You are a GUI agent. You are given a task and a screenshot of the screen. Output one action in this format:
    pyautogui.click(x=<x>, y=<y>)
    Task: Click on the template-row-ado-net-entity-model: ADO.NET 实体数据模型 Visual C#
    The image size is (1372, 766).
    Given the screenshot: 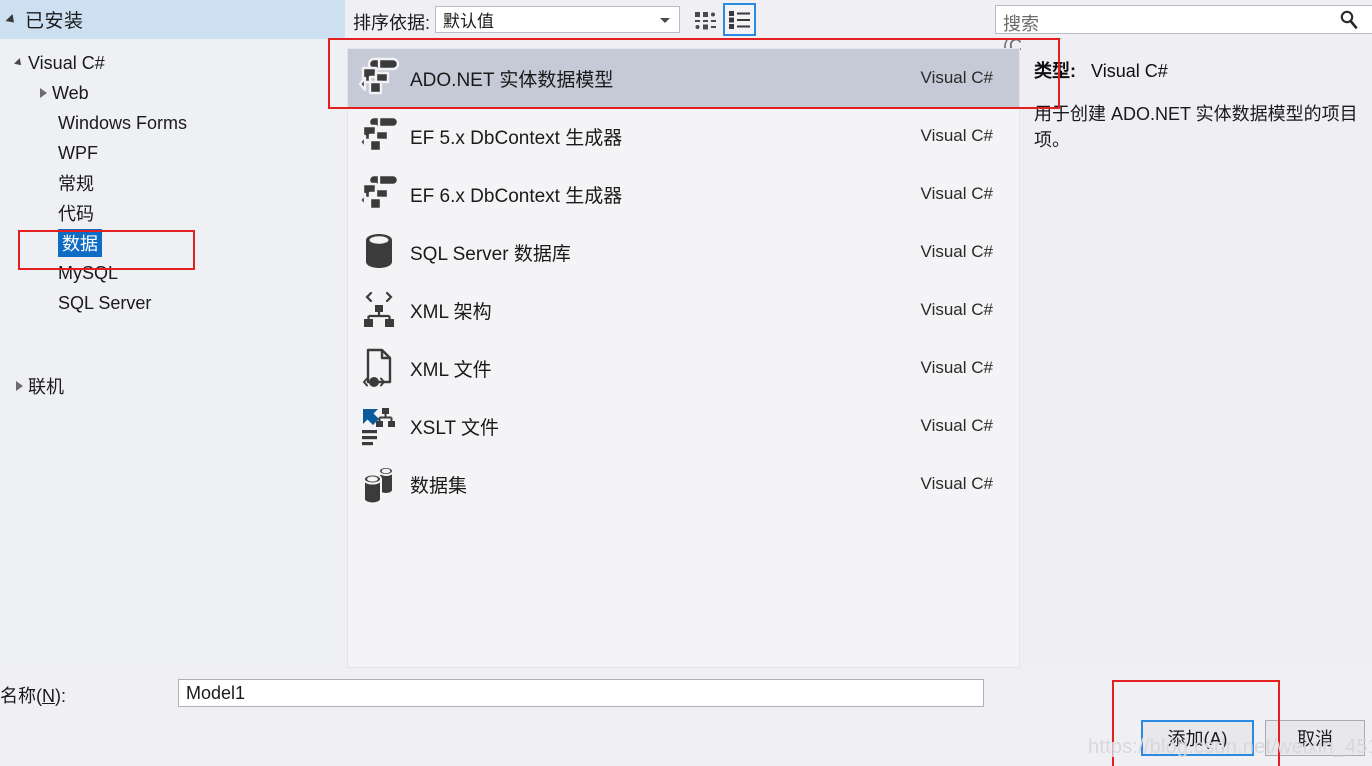 What is the action you would take?
    pyautogui.click(x=683, y=78)
    